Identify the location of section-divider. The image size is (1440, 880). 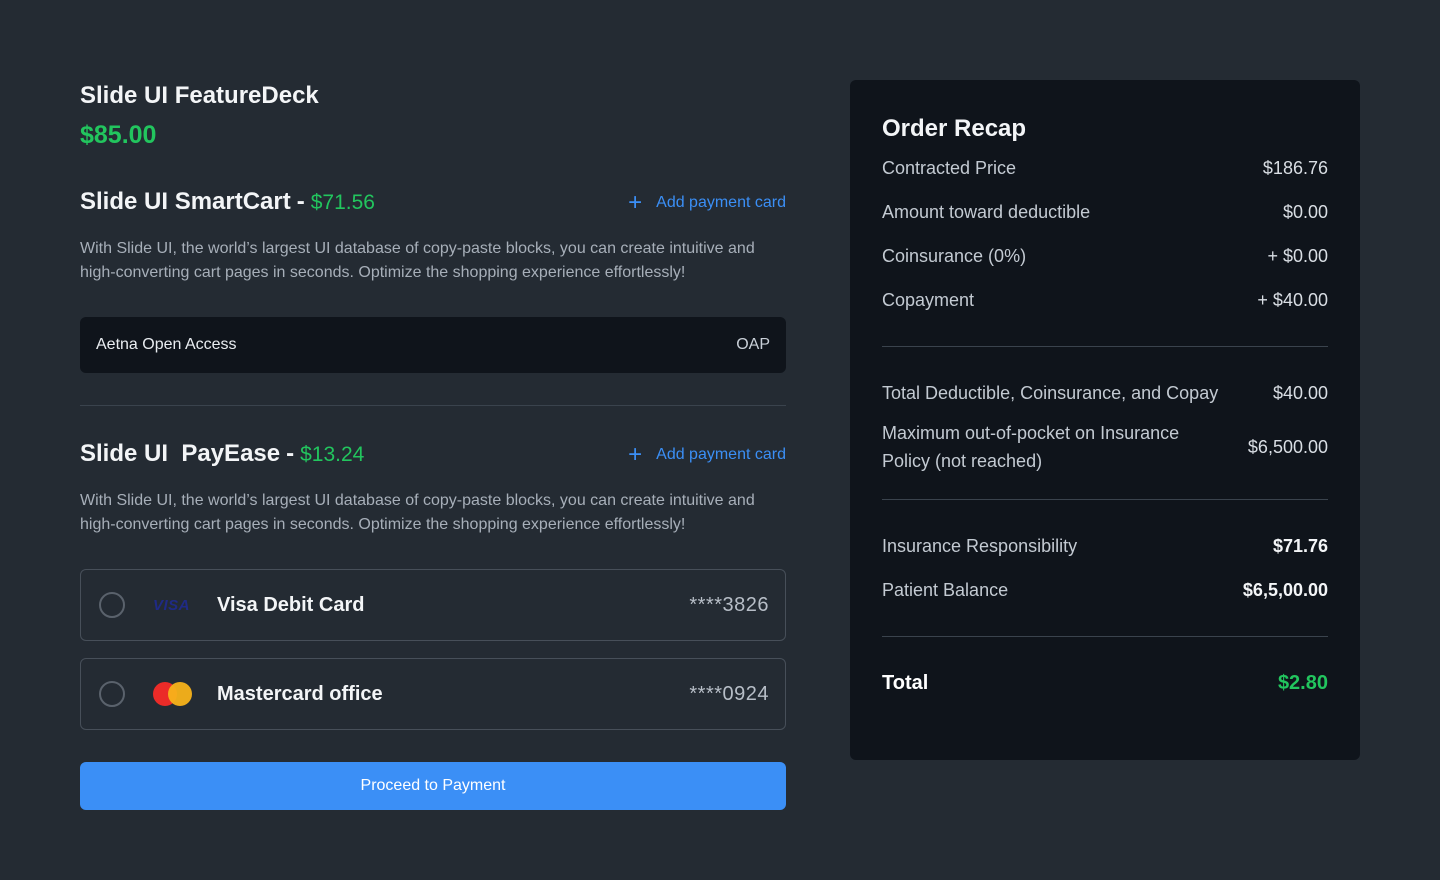
(433, 405).